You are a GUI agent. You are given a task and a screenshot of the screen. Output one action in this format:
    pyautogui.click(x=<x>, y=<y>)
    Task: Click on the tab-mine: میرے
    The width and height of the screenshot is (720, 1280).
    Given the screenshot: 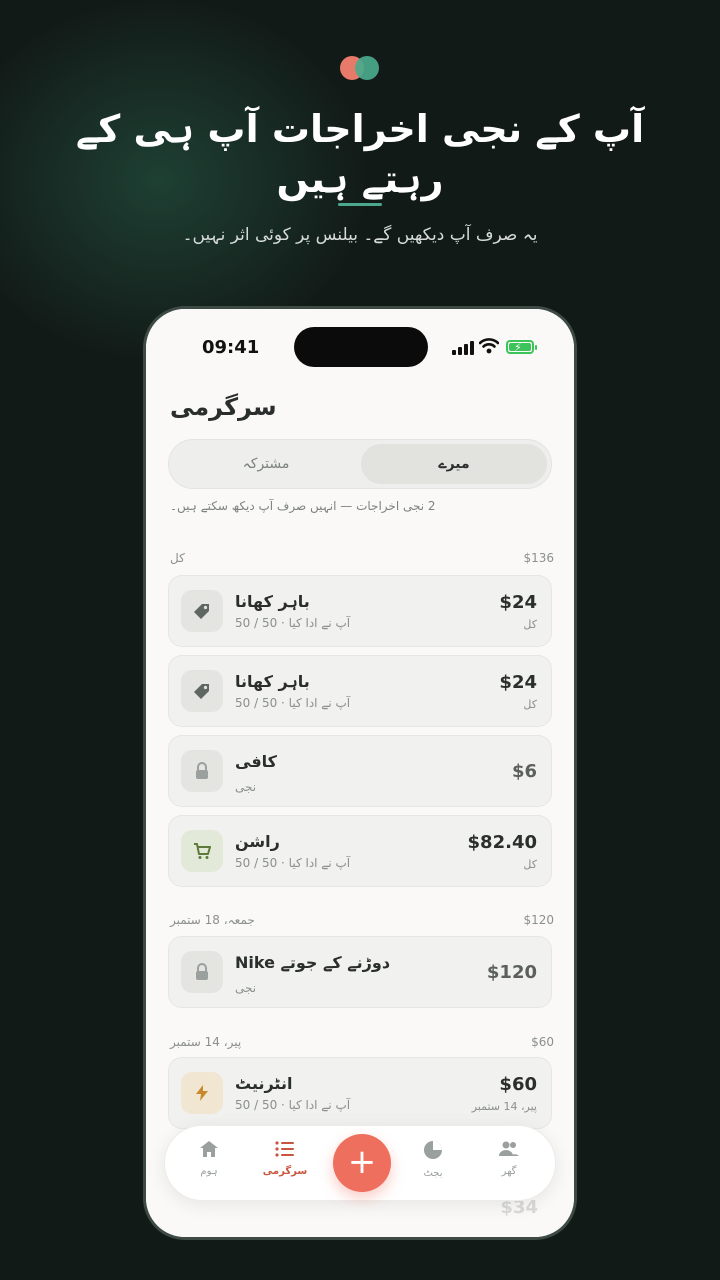 What is the action you would take?
    pyautogui.click(x=454, y=464)
    